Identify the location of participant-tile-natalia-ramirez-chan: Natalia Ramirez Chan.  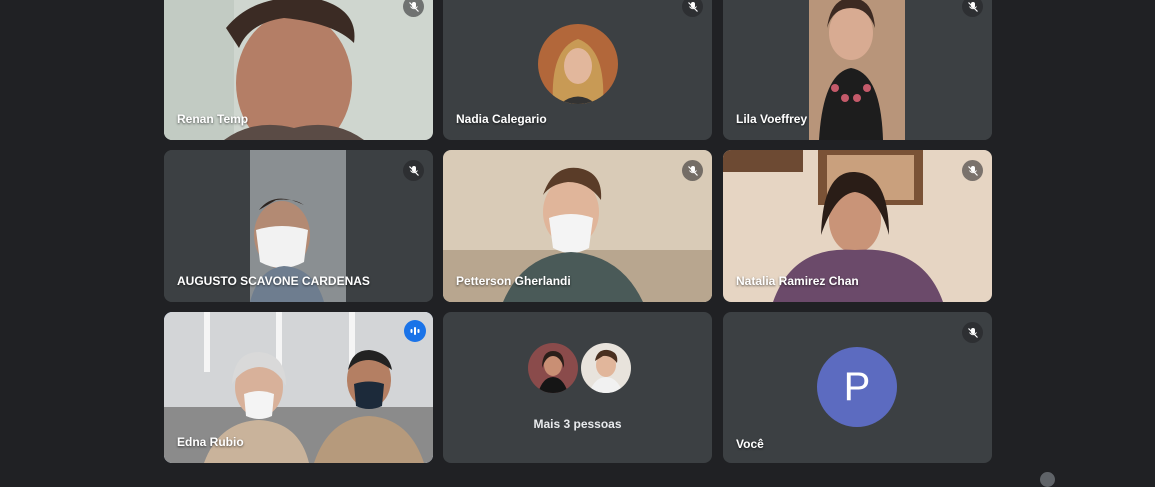
(857, 226).